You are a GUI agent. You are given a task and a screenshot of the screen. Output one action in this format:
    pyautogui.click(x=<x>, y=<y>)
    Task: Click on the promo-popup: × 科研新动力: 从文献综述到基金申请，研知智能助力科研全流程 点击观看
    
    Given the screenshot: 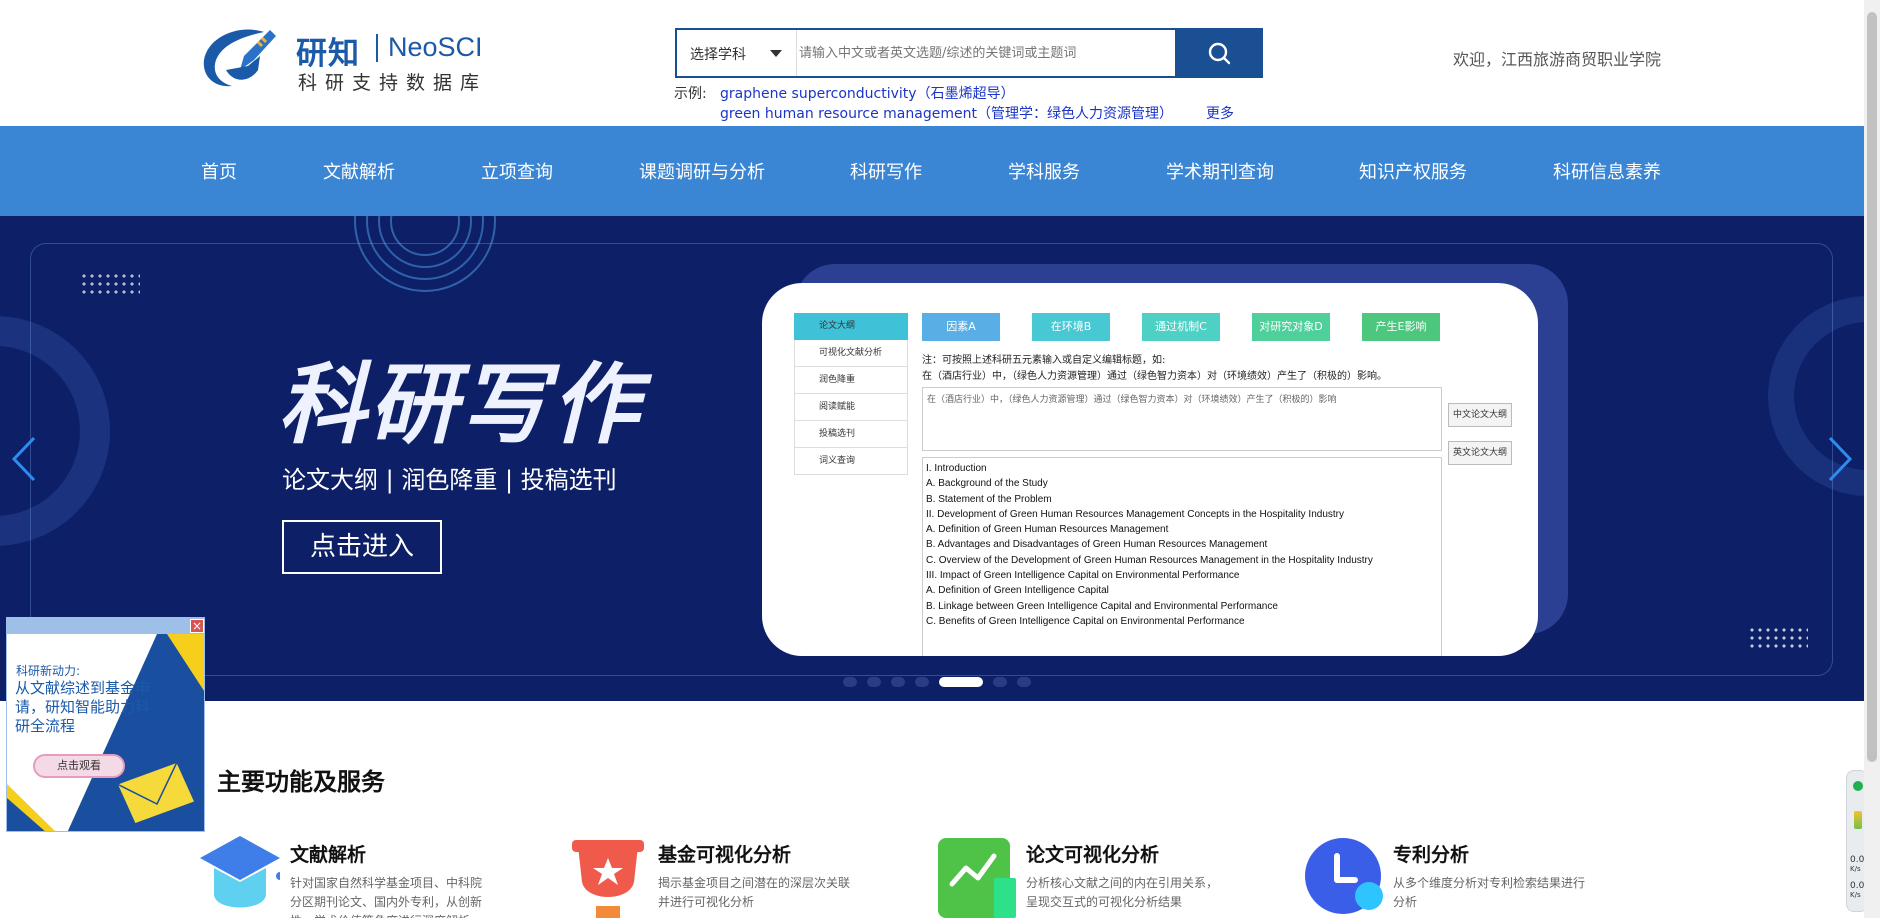 What is the action you would take?
    pyautogui.click(x=105, y=724)
    